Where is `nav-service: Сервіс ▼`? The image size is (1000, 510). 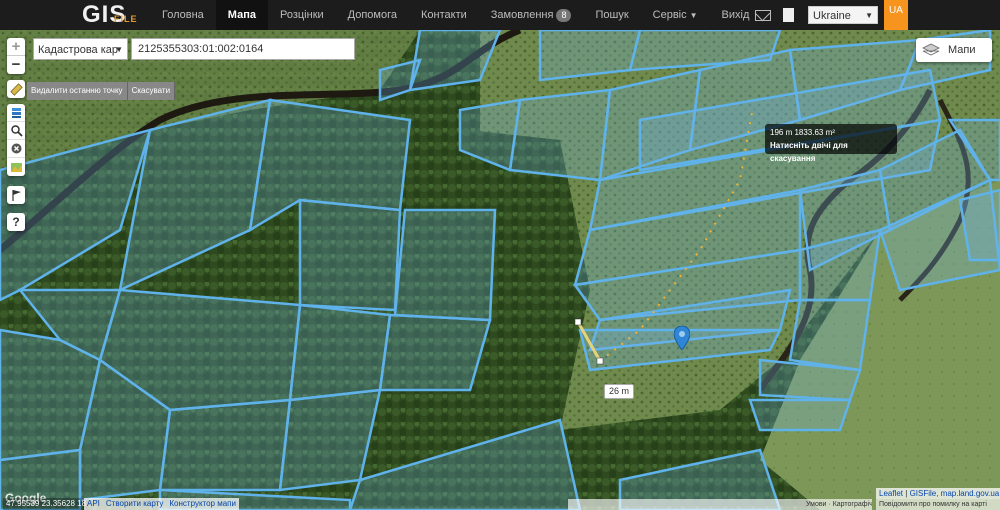 nav-service: Сервіс ▼ is located at coordinates (675, 15).